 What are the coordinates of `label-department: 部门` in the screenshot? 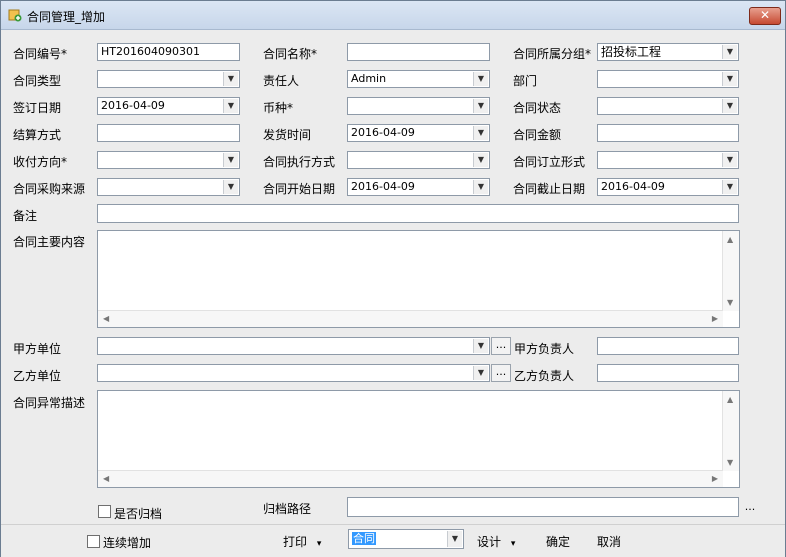 It's located at (525, 81).